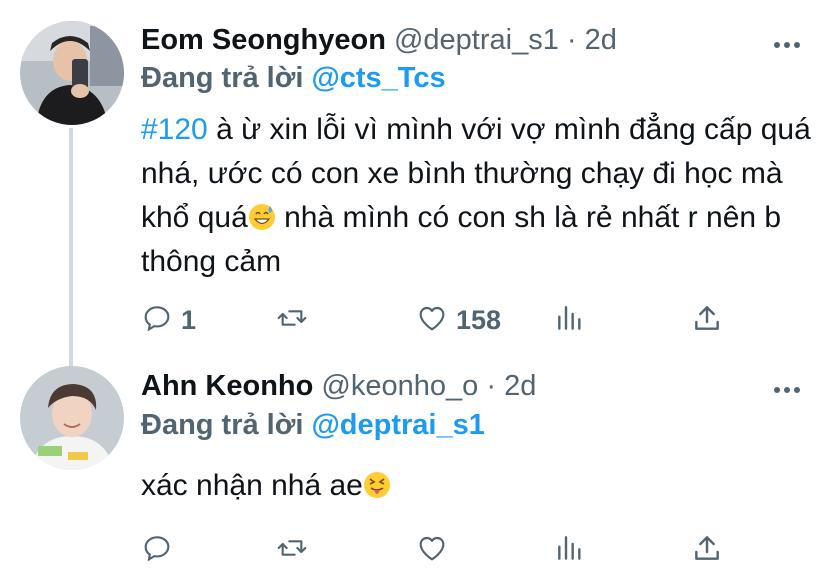  What do you see at coordinates (174, 129) in the screenshot?
I see `hashtag-link: #120` at bounding box center [174, 129].